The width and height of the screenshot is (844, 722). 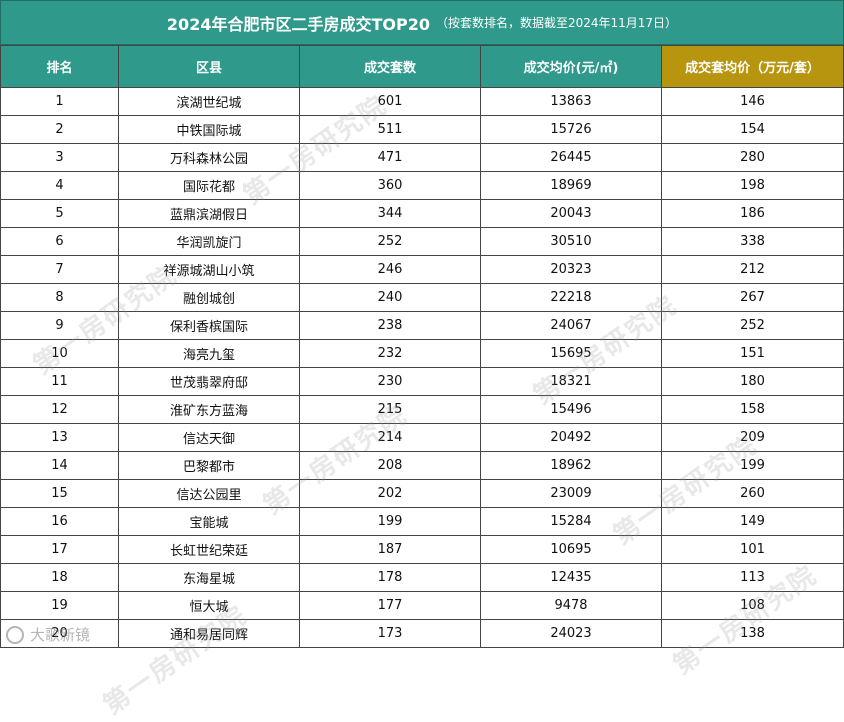 I want to click on title-note: （按套数排名，数据截至2024年11月17日）, so click(x=556, y=23).